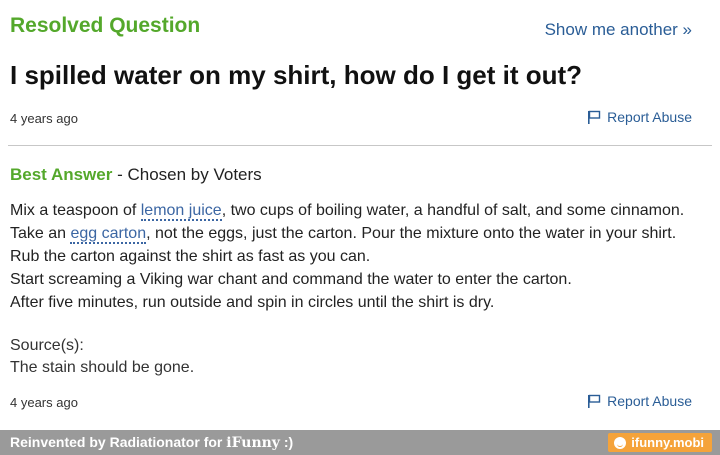 Image resolution: width=720 pixels, height=455 pixels. Describe the element at coordinates (667, 442) in the screenshot. I see `ifunny-site-label: ifunny.mobi` at that location.